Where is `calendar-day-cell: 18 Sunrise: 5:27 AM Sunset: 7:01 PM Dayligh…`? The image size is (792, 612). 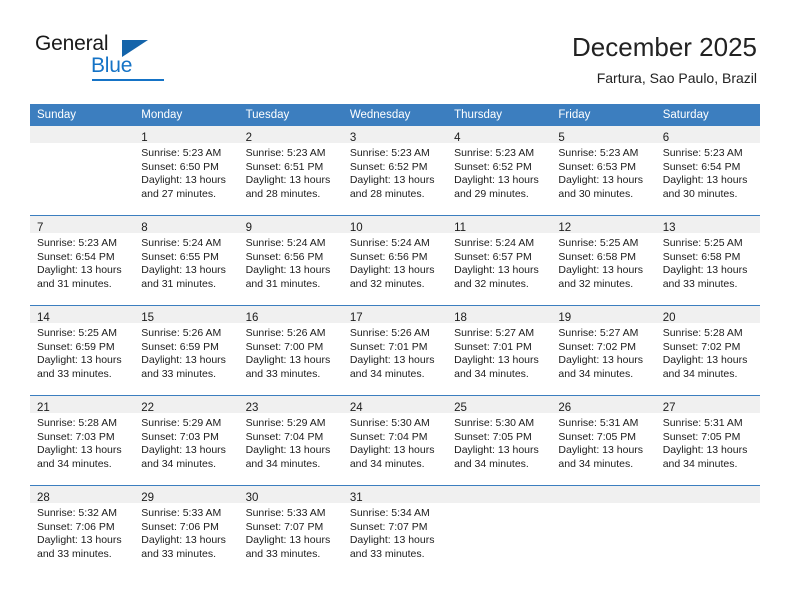 calendar-day-cell: 18 Sunrise: 5:27 AM Sunset: 7:01 PM Dayligh… is located at coordinates (499, 350).